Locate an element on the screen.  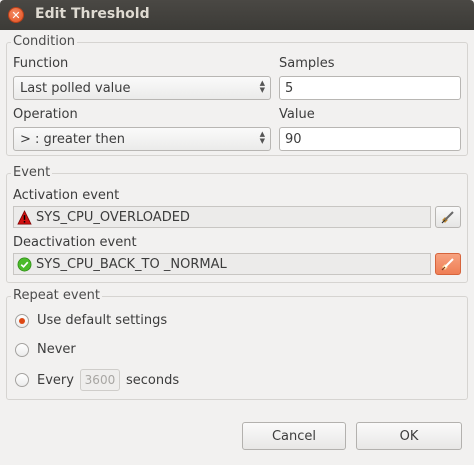
function-select: Last polled value ▲ ▼ is located at coordinates (142, 88).